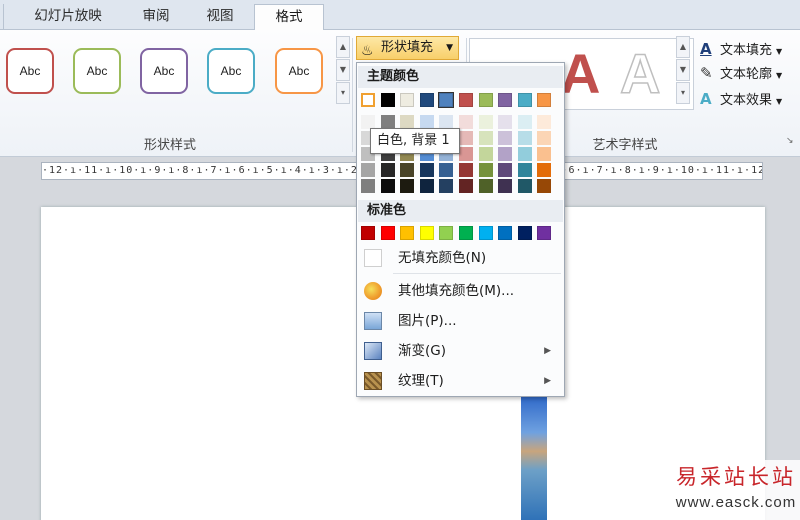 The image size is (800, 520). I want to click on text-fill-button: A 文本填充 ▼, so click(741, 49).